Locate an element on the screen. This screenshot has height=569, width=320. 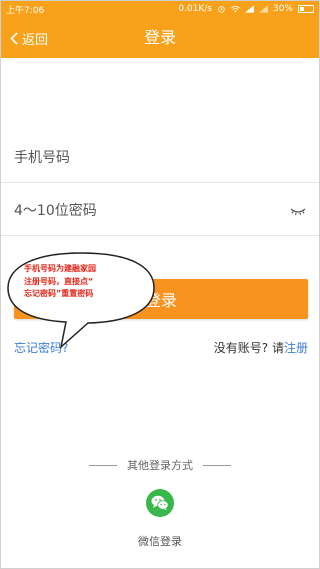
wechat-icon is located at coordinates (160, 503).